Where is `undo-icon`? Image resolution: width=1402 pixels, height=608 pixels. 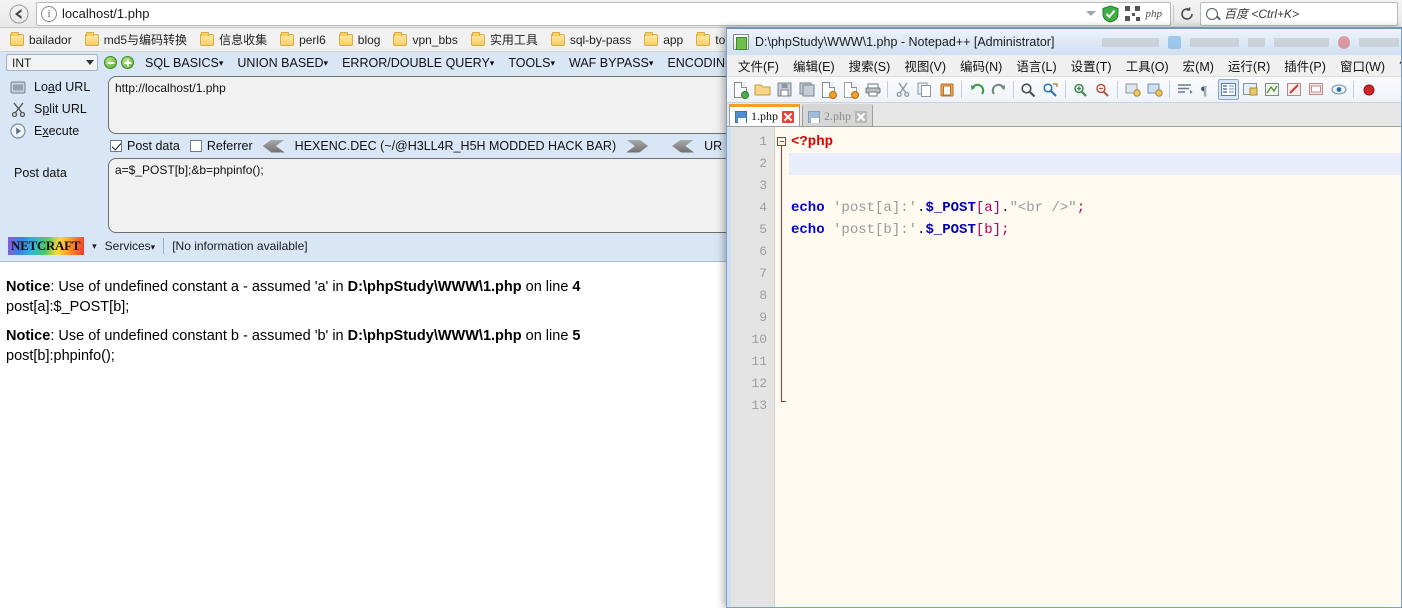
undo-icon is located at coordinates (976, 89).